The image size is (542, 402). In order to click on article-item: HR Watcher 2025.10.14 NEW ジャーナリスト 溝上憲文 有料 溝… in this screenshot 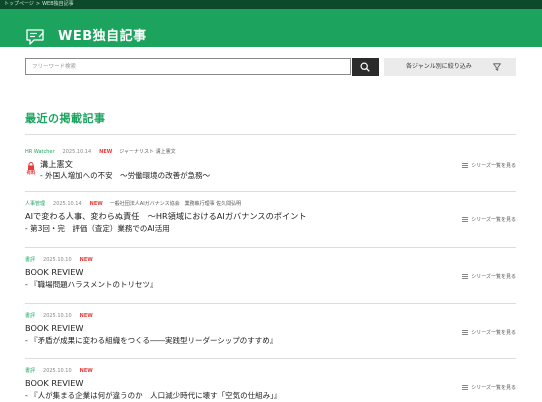, I will do `click(270, 162)`.